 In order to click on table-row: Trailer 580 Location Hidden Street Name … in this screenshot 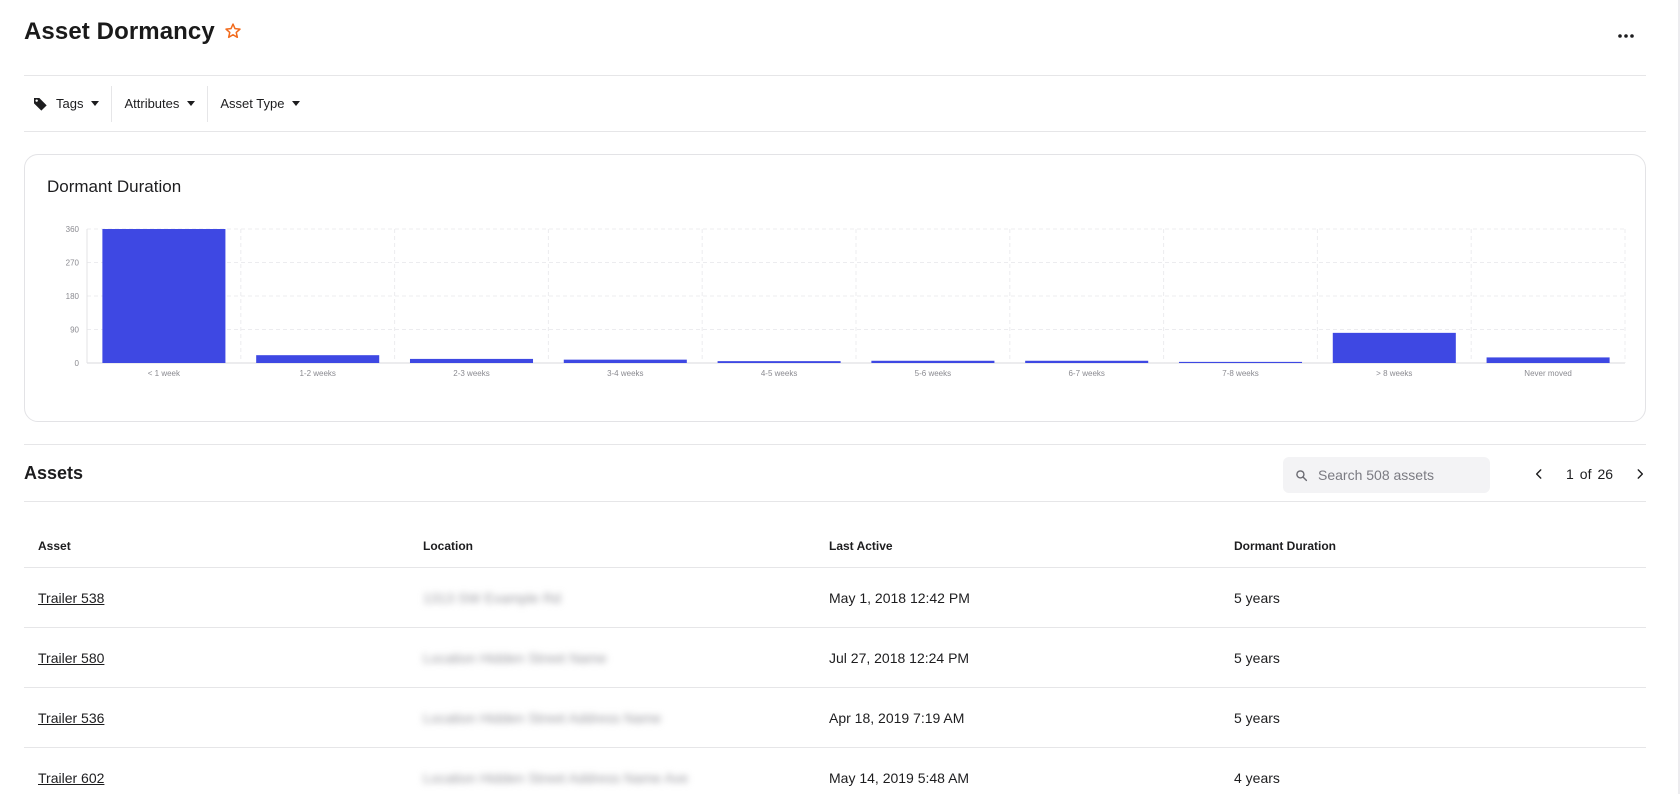, I will do `click(835, 658)`.